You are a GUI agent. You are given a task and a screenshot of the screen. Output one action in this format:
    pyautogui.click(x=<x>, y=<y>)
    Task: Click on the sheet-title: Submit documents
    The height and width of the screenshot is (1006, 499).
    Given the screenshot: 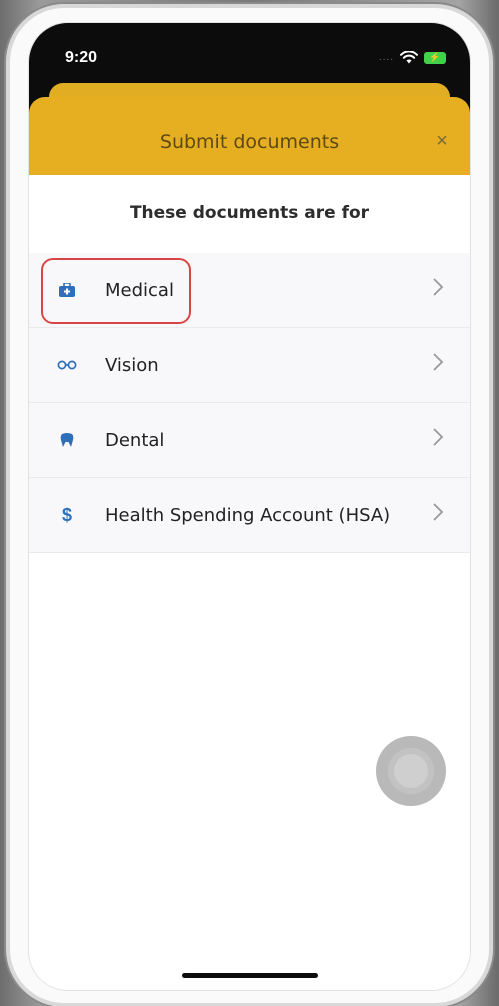 What is the action you would take?
    pyautogui.click(x=249, y=142)
    